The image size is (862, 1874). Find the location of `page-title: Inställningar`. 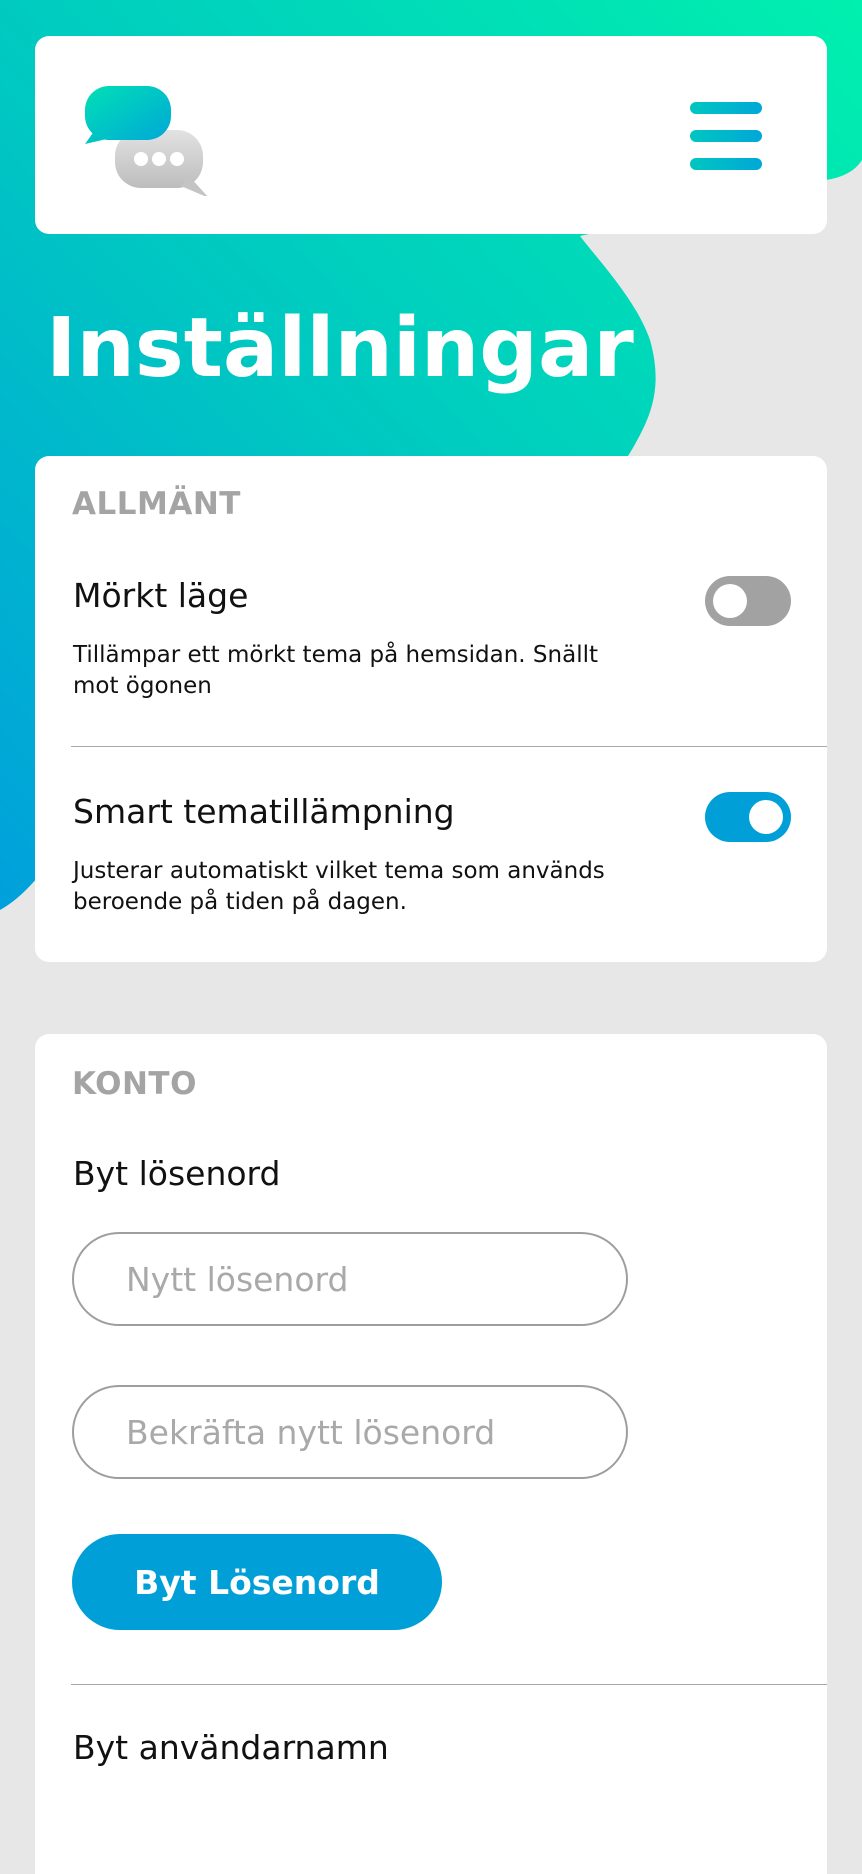

page-title: Inställningar is located at coordinates (340, 348).